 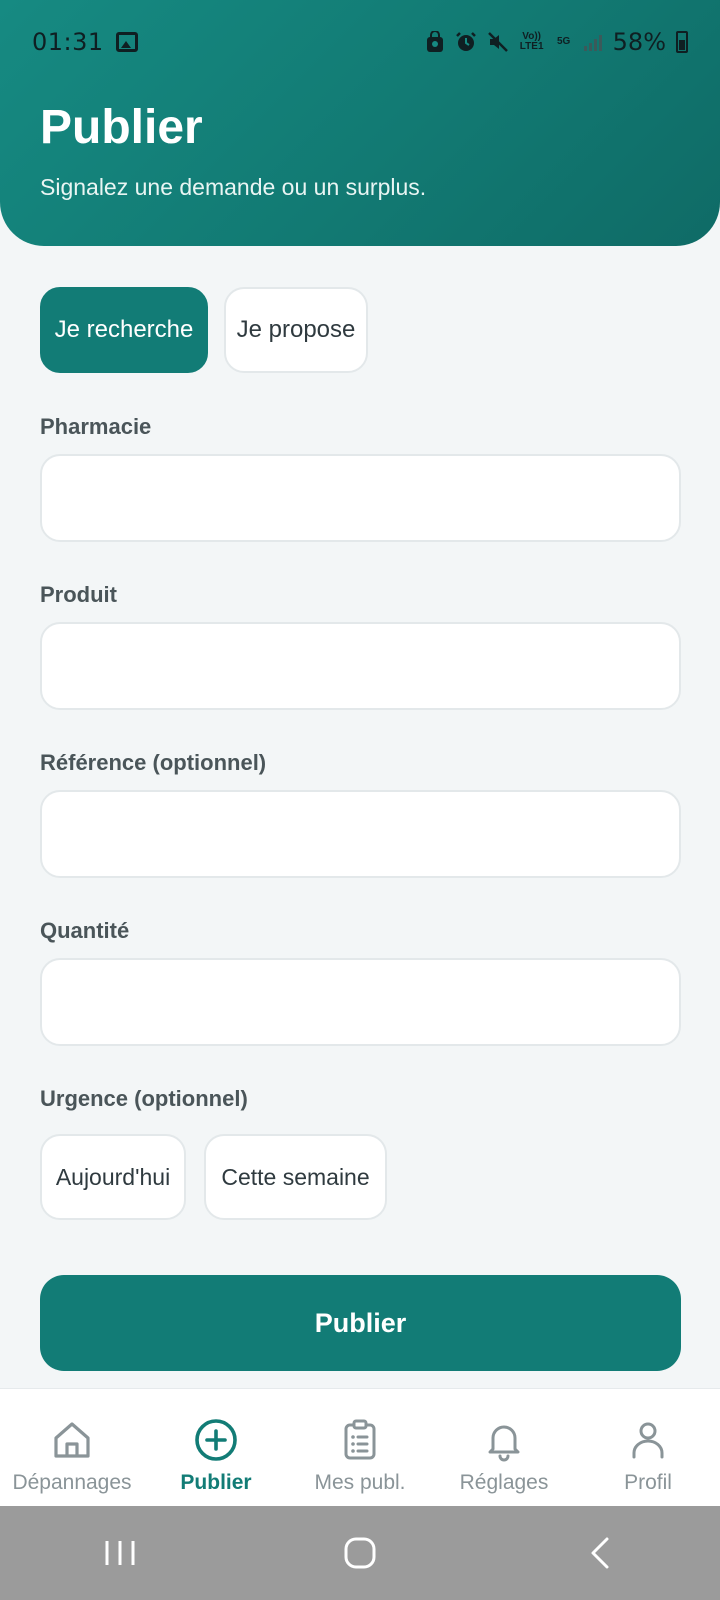 I want to click on battery-percent: 58%, so click(x=639, y=42).